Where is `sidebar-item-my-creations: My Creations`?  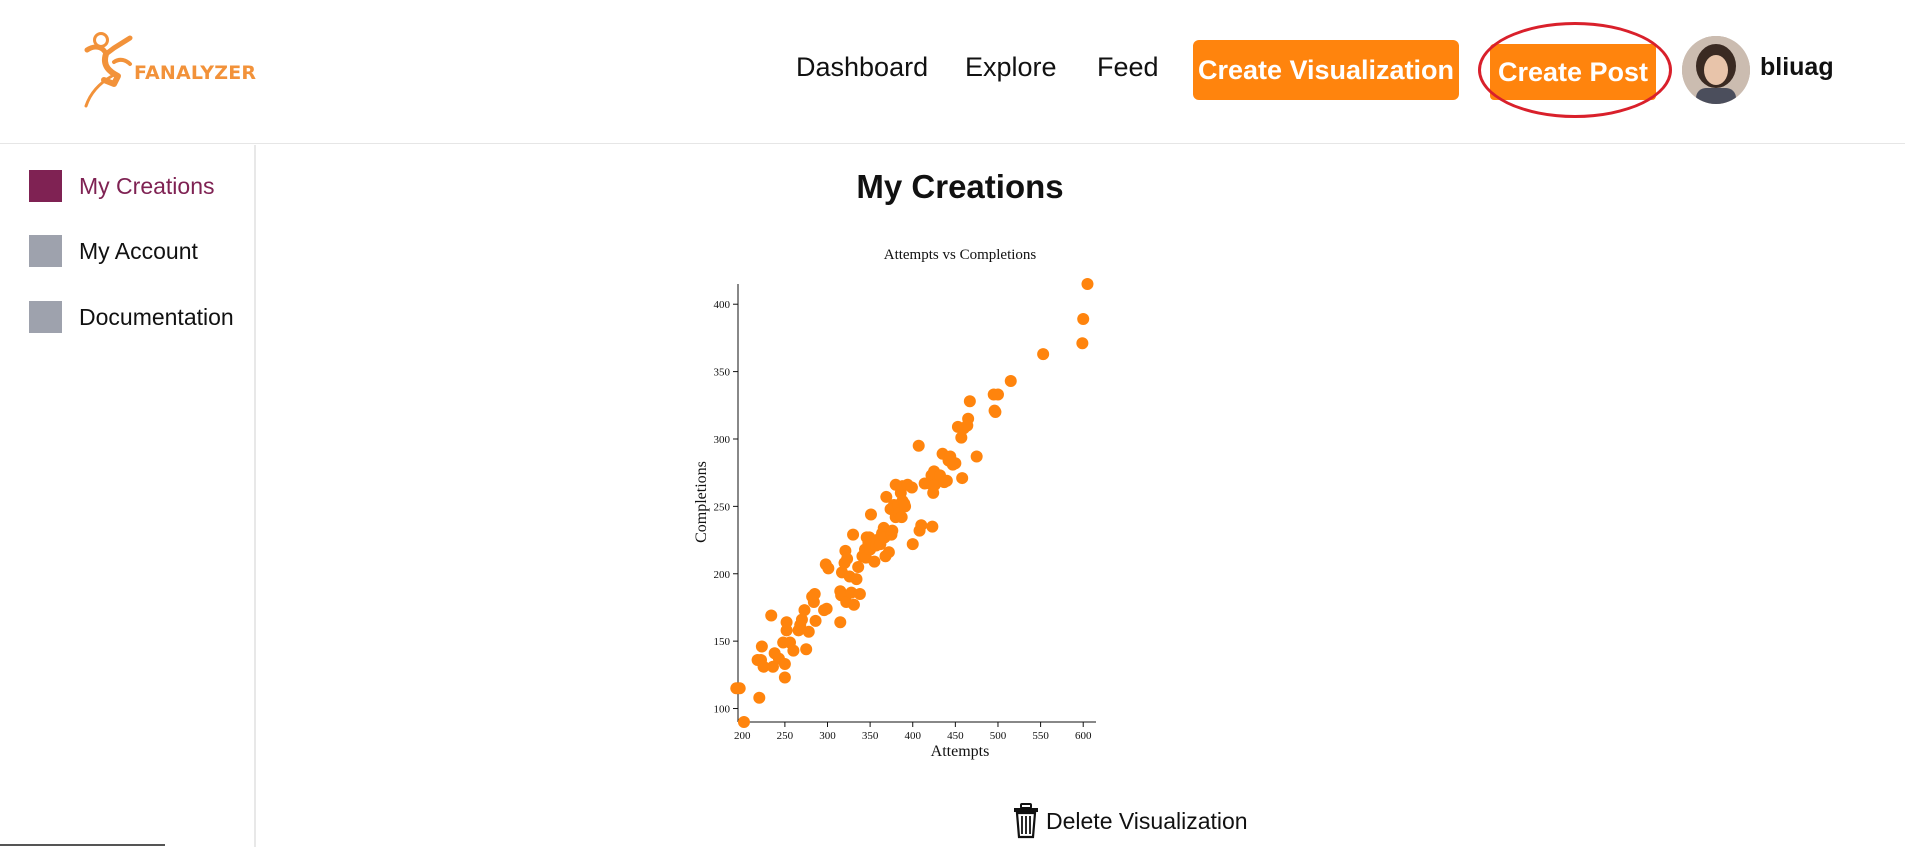
sidebar-item-my-creations: My Creations is located at coordinates (121, 186).